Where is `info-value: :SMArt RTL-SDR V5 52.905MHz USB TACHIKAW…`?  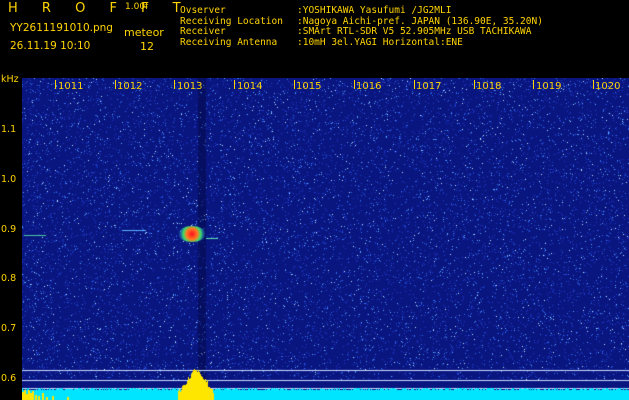 info-value: :SMArt RTL-SDR V5 52.905MHz USB TACHIKAW… is located at coordinates (414, 31).